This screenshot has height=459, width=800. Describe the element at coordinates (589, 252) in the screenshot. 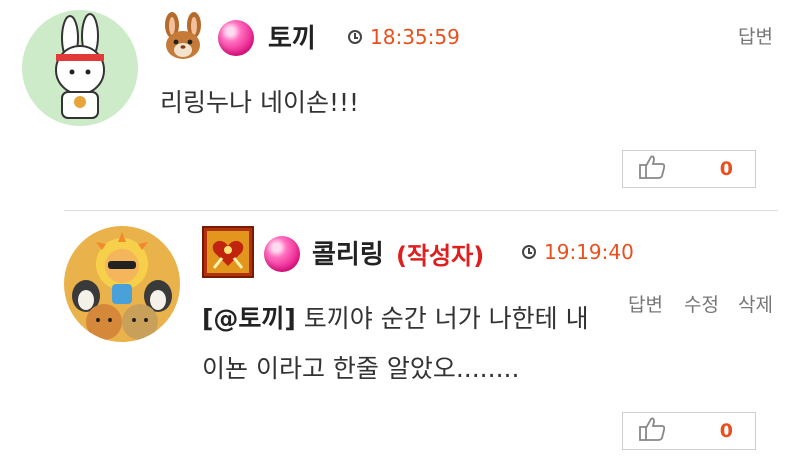

I see `time-text: 19:19:40` at that location.